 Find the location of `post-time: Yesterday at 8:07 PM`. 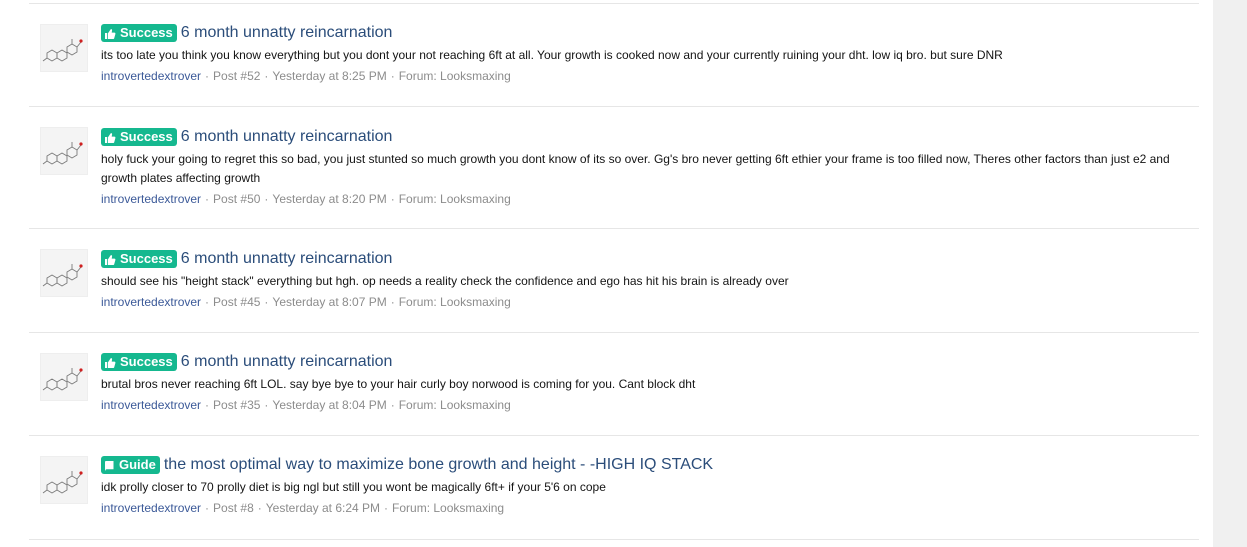

post-time: Yesterday at 8:07 PM is located at coordinates (329, 302).